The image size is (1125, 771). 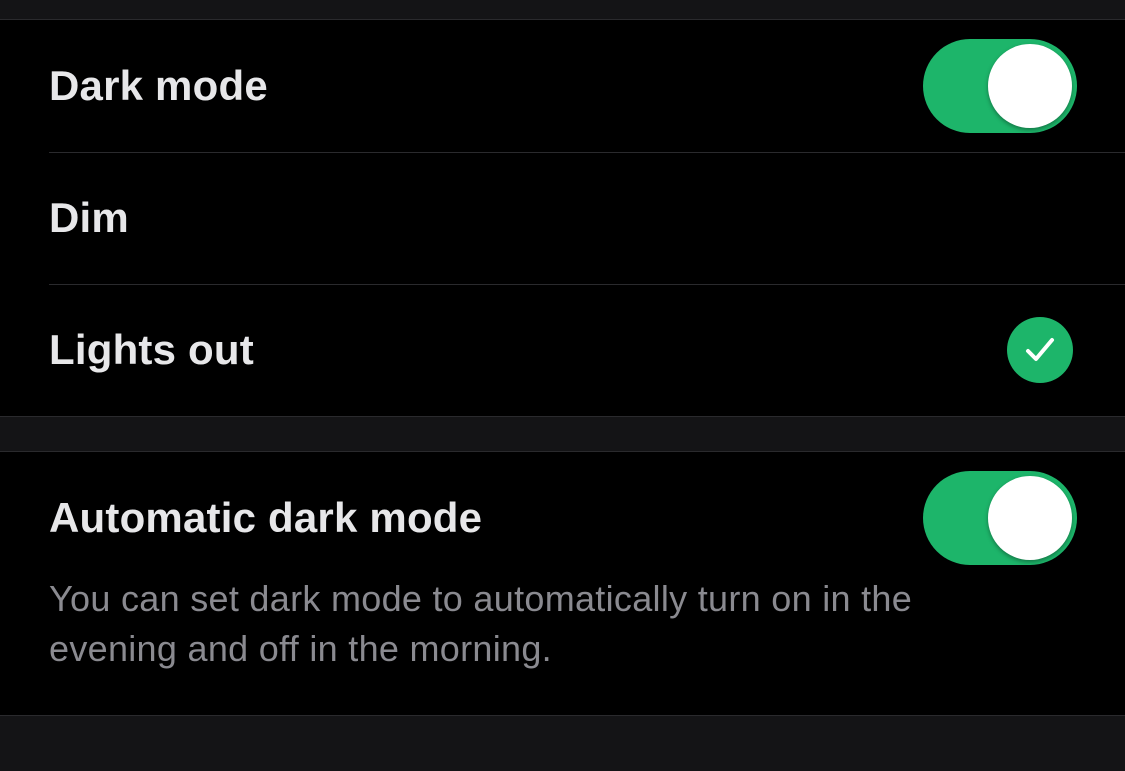 I want to click on section-spacer, so click(x=562, y=434).